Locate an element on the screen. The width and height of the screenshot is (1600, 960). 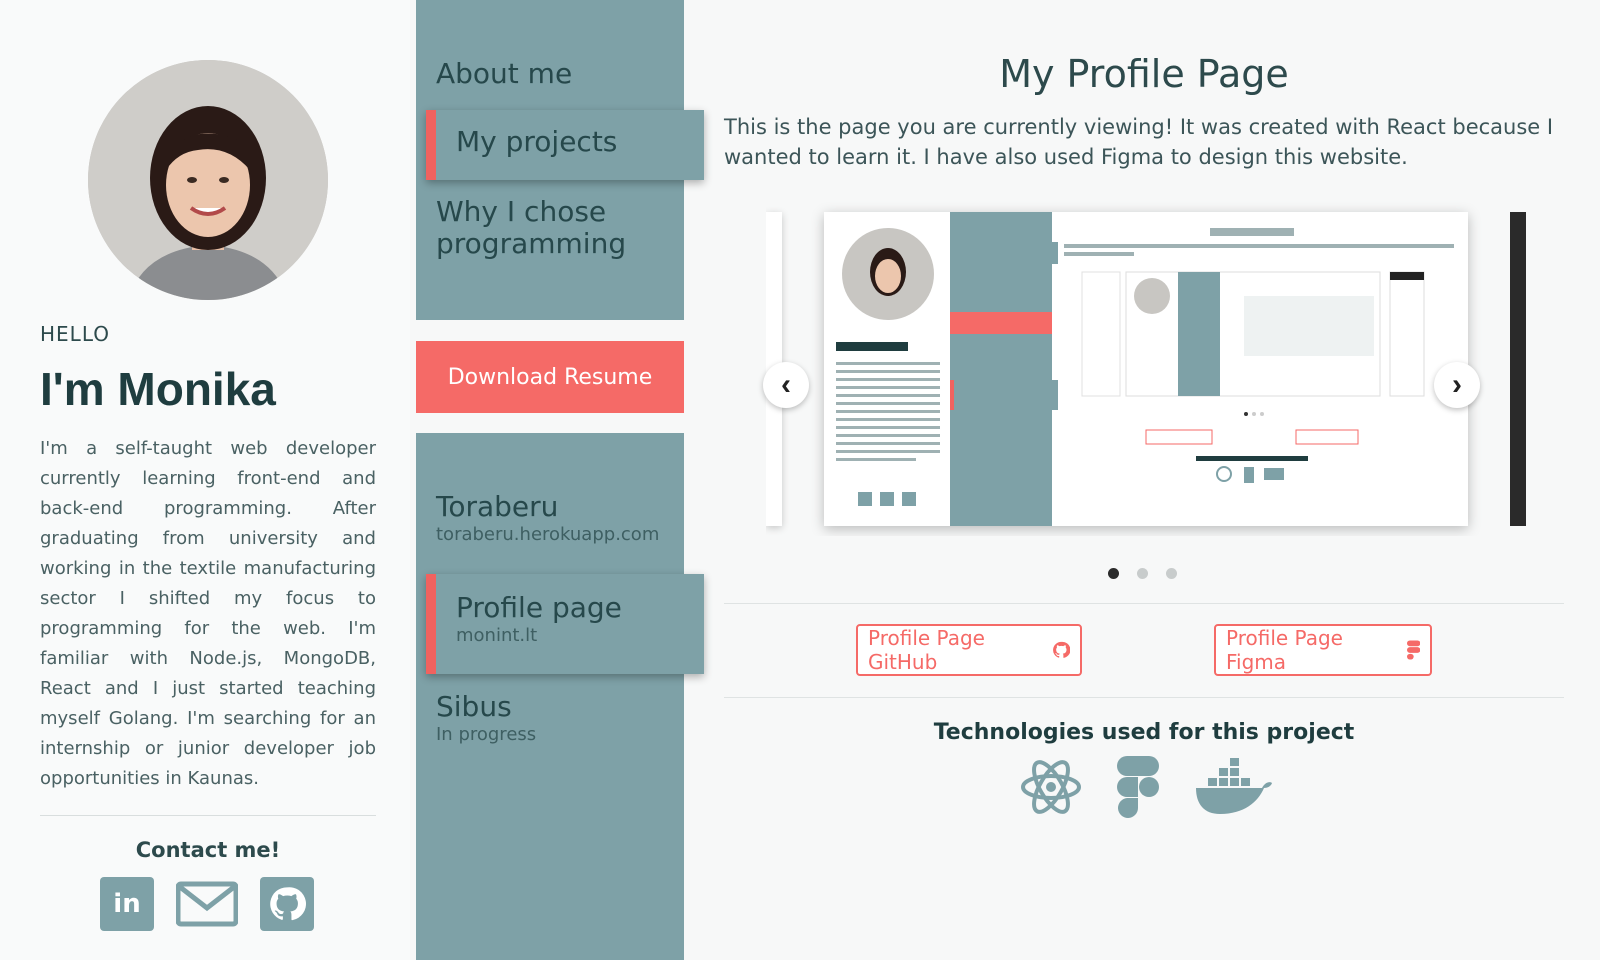
greeting: HELLO is located at coordinates (75, 334).